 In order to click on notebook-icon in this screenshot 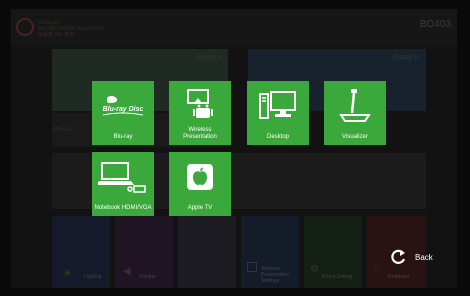, I will do `click(123, 177)`.